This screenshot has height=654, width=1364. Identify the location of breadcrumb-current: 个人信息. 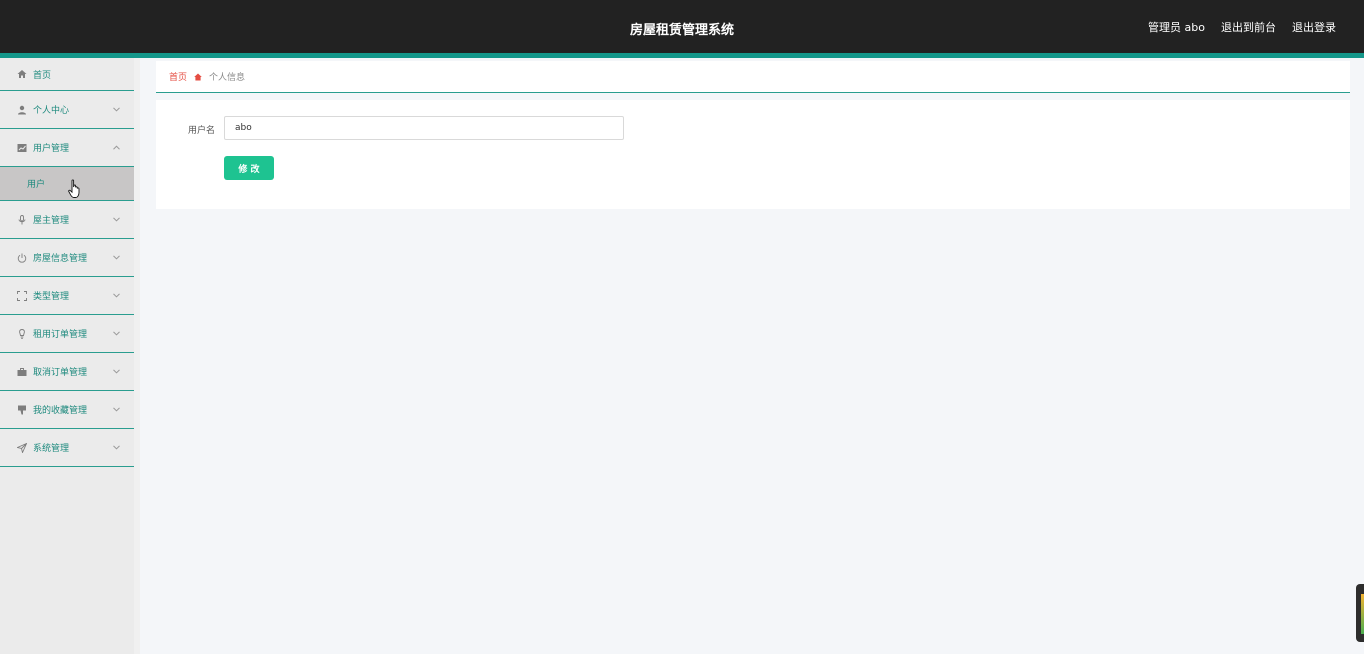
(227, 78).